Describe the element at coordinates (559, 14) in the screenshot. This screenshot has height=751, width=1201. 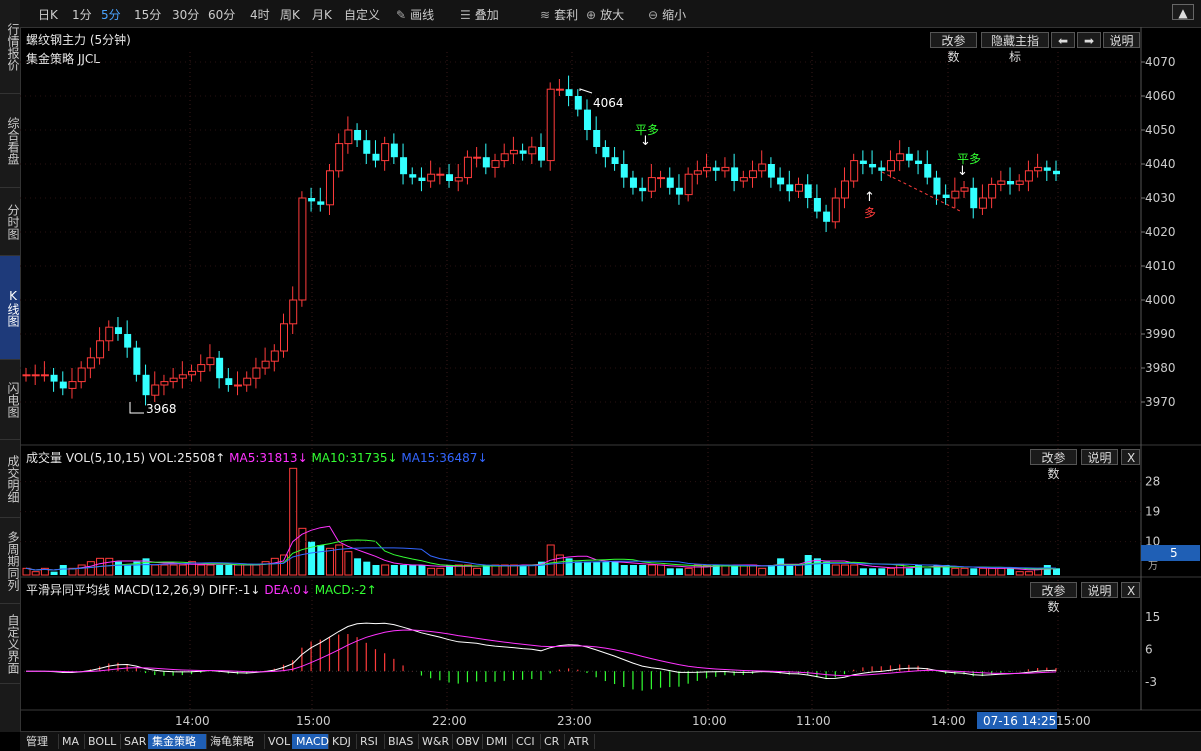
I see `arbitrage-button: ≋ 套利` at that location.